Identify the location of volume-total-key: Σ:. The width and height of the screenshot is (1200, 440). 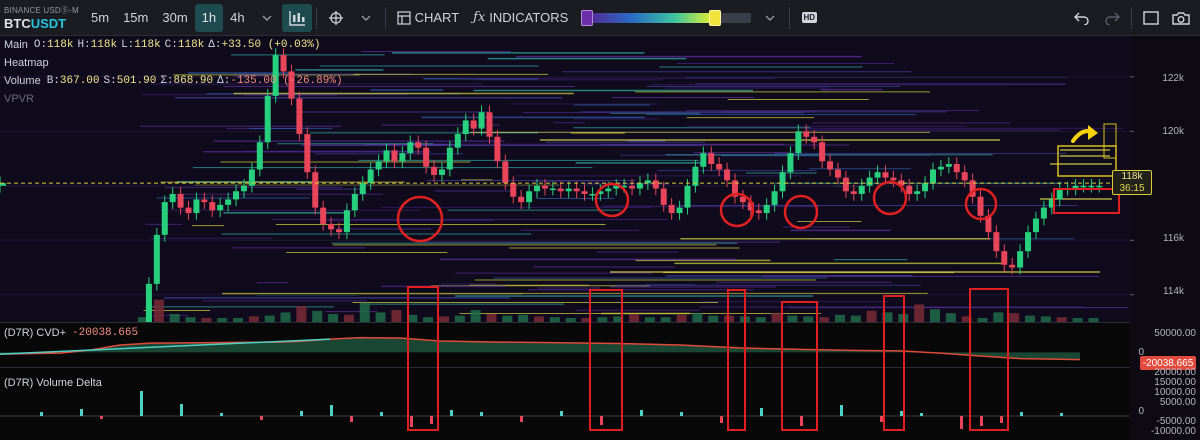
(167, 81).